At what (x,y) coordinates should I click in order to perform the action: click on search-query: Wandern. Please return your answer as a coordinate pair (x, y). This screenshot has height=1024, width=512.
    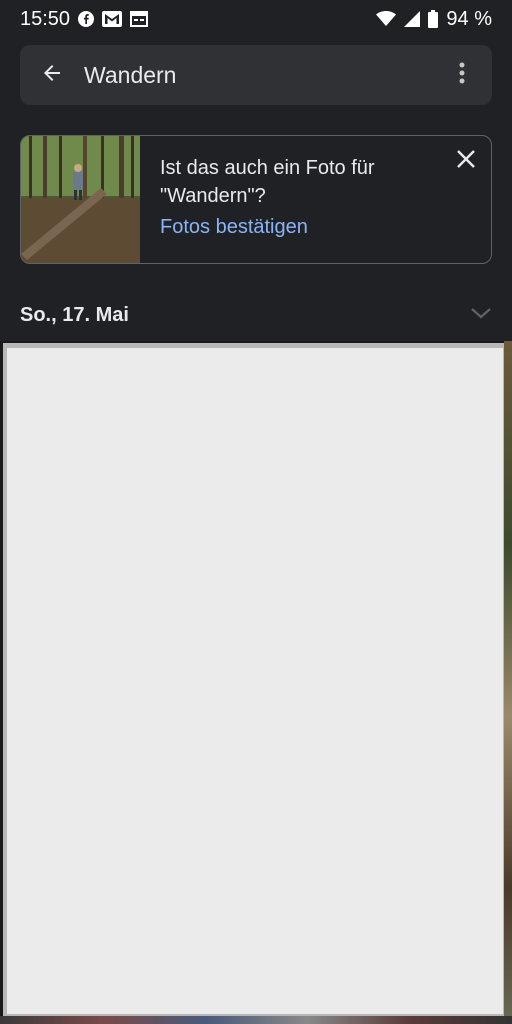
    Looking at the image, I should click on (258, 75).